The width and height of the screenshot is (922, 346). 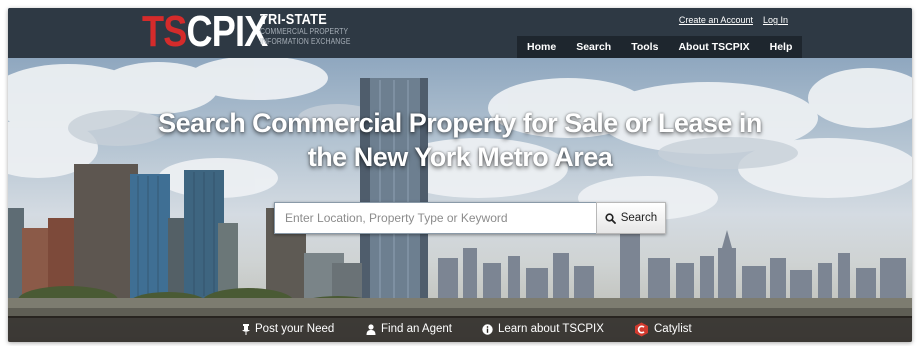 What do you see at coordinates (551, 329) in the screenshot?
I see `learn-about-label: Learn about TSCPIX` at bounding box center [551, 329].